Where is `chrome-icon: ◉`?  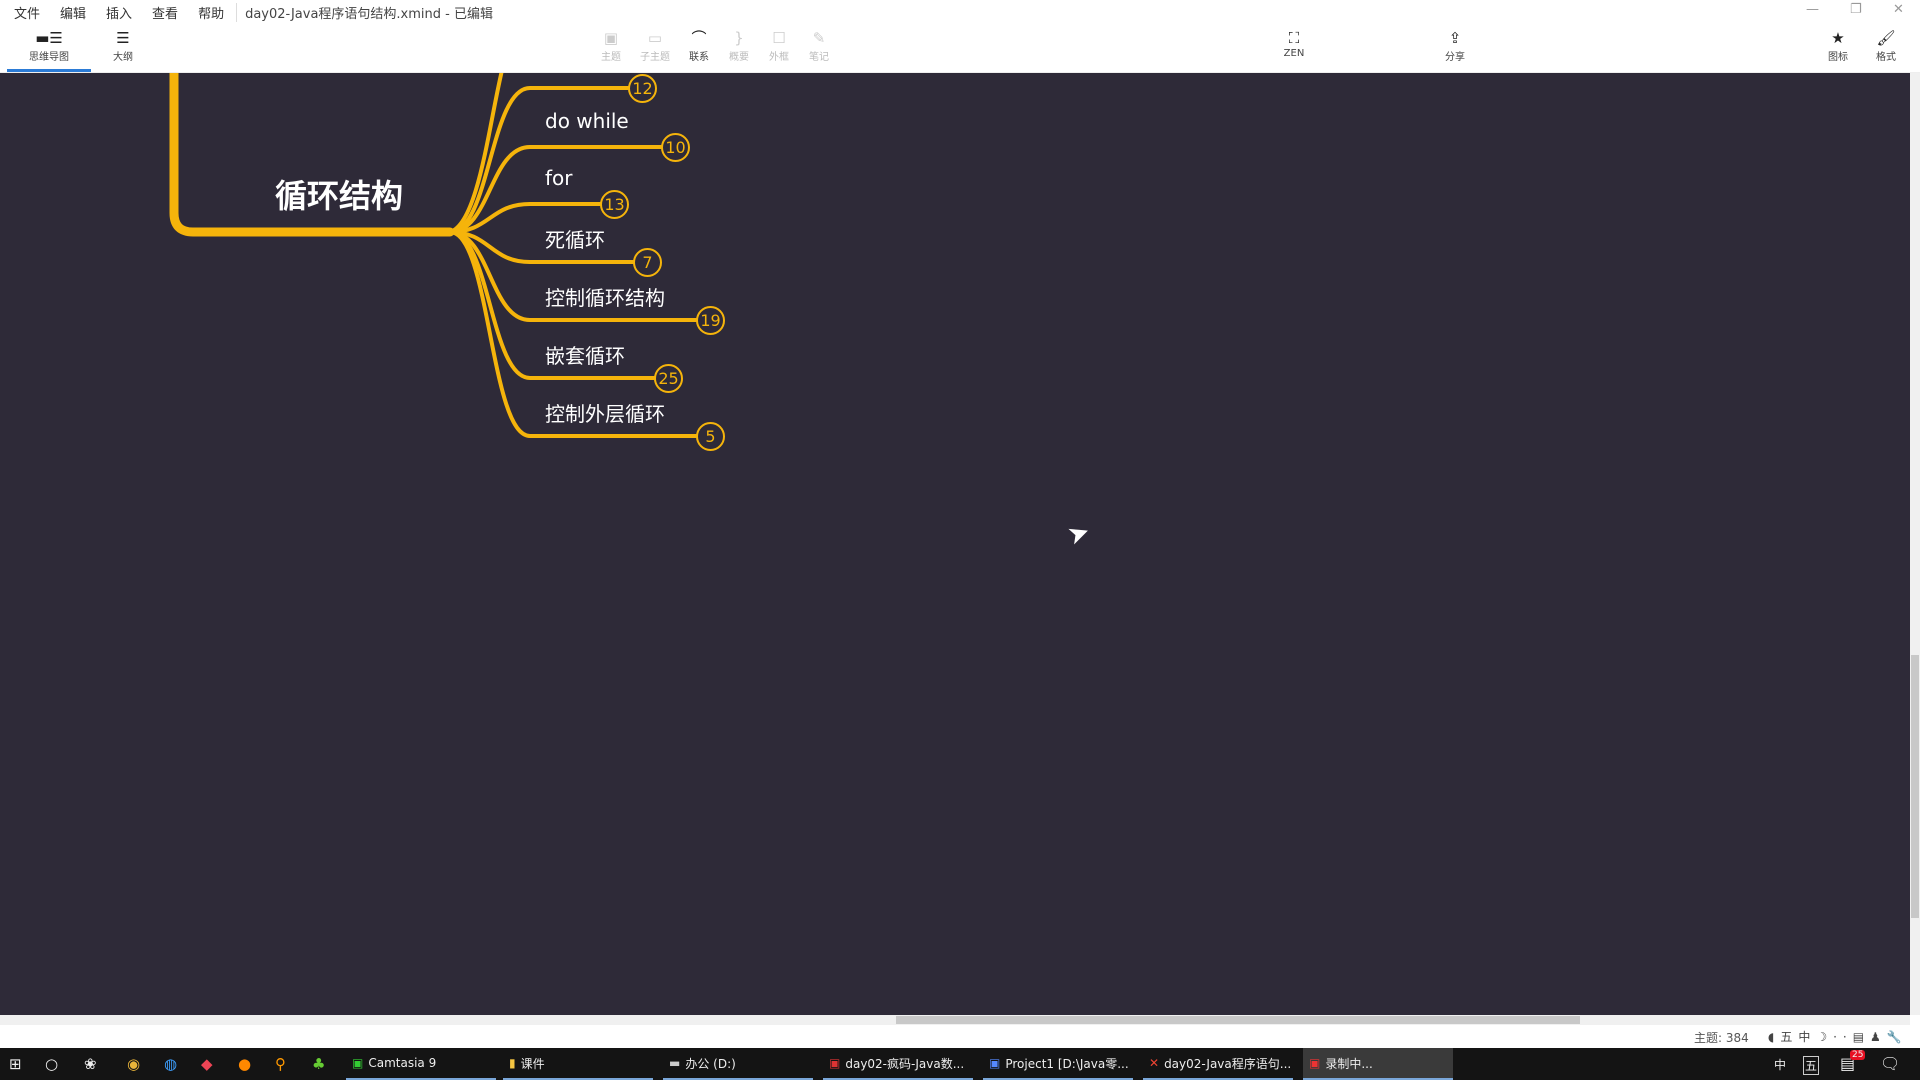 chrome-icon: ◉ is located at coordinates (133, 1064).